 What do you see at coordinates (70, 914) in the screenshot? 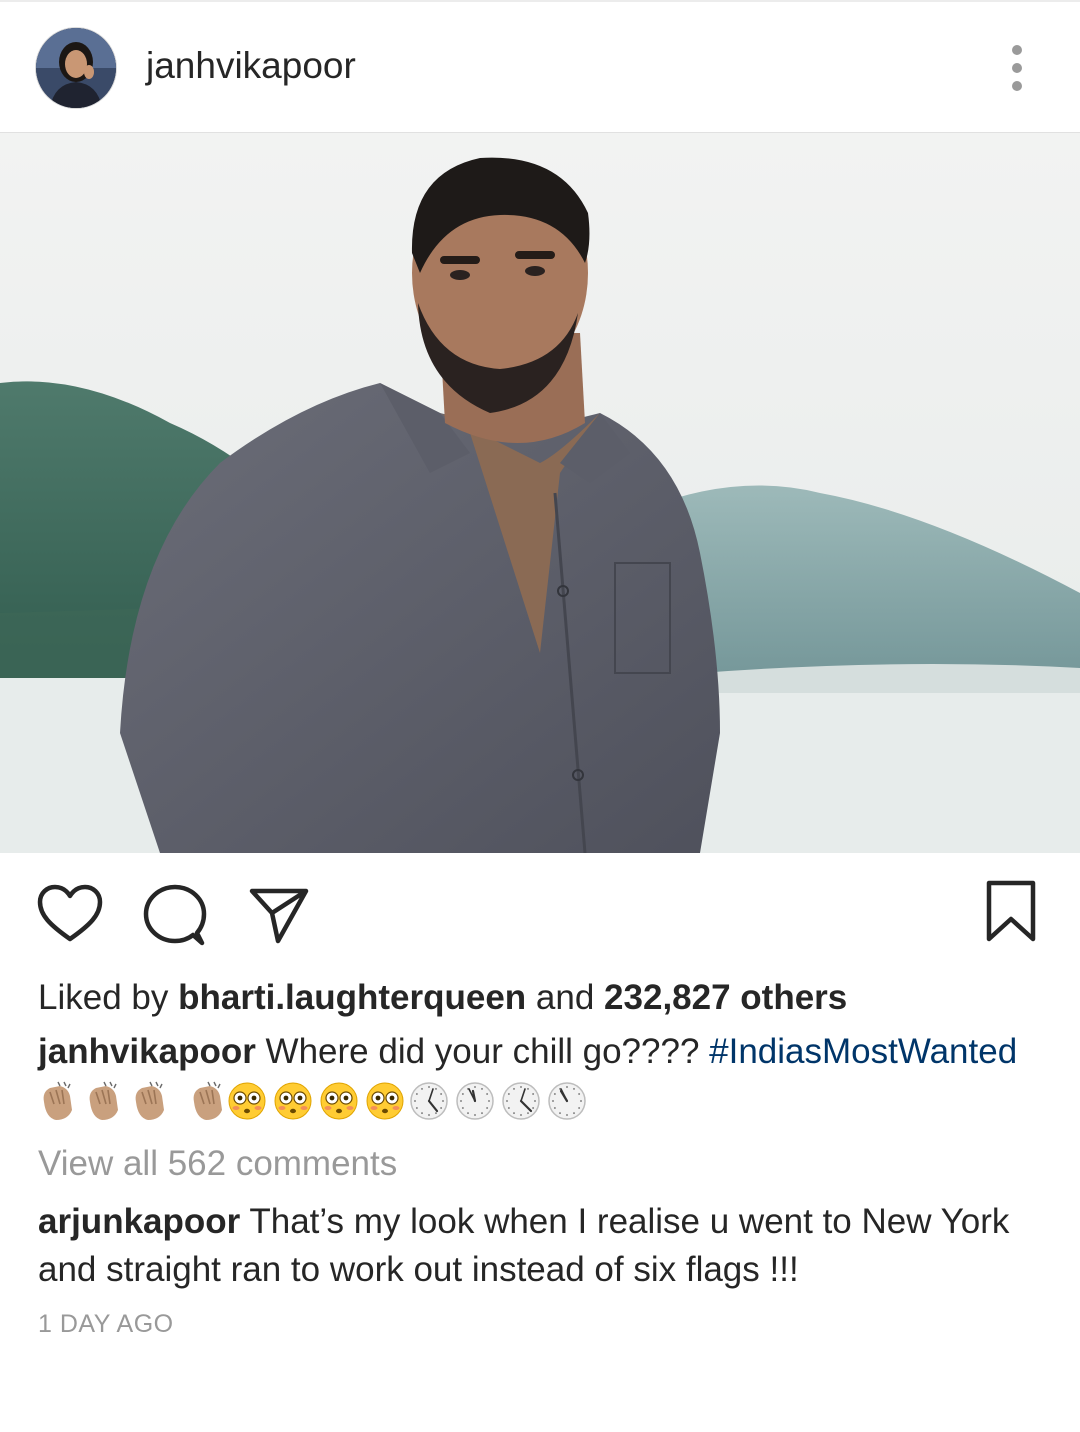
I see `heart-icon` at bounding box center [70, 914].